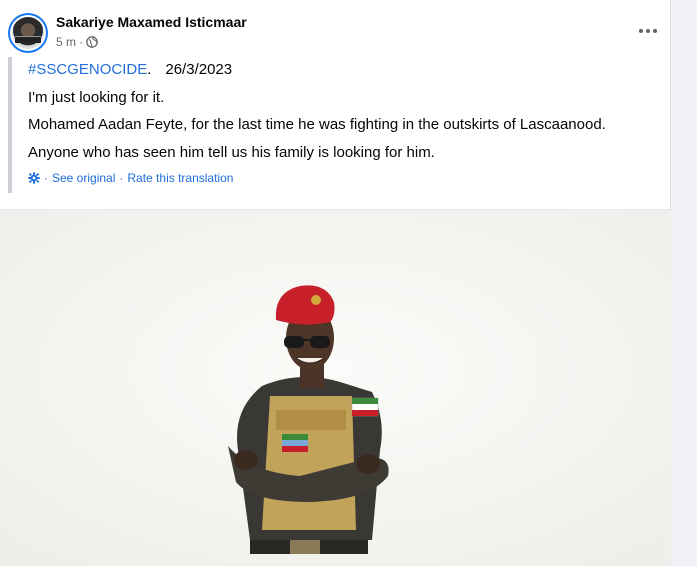 This screenshot has width=697, height=566. I want to click on hashtag-line: #SSCGENOCIDE. 26/3/2023, so click(130, 70).